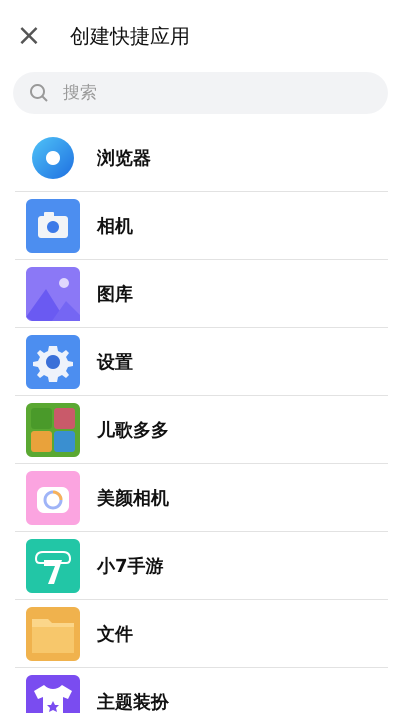  What do you see at coordinates (130, 36) in the screenshot?
I see `page-title: 创建快捷应用` at bounding box center [130, 36].